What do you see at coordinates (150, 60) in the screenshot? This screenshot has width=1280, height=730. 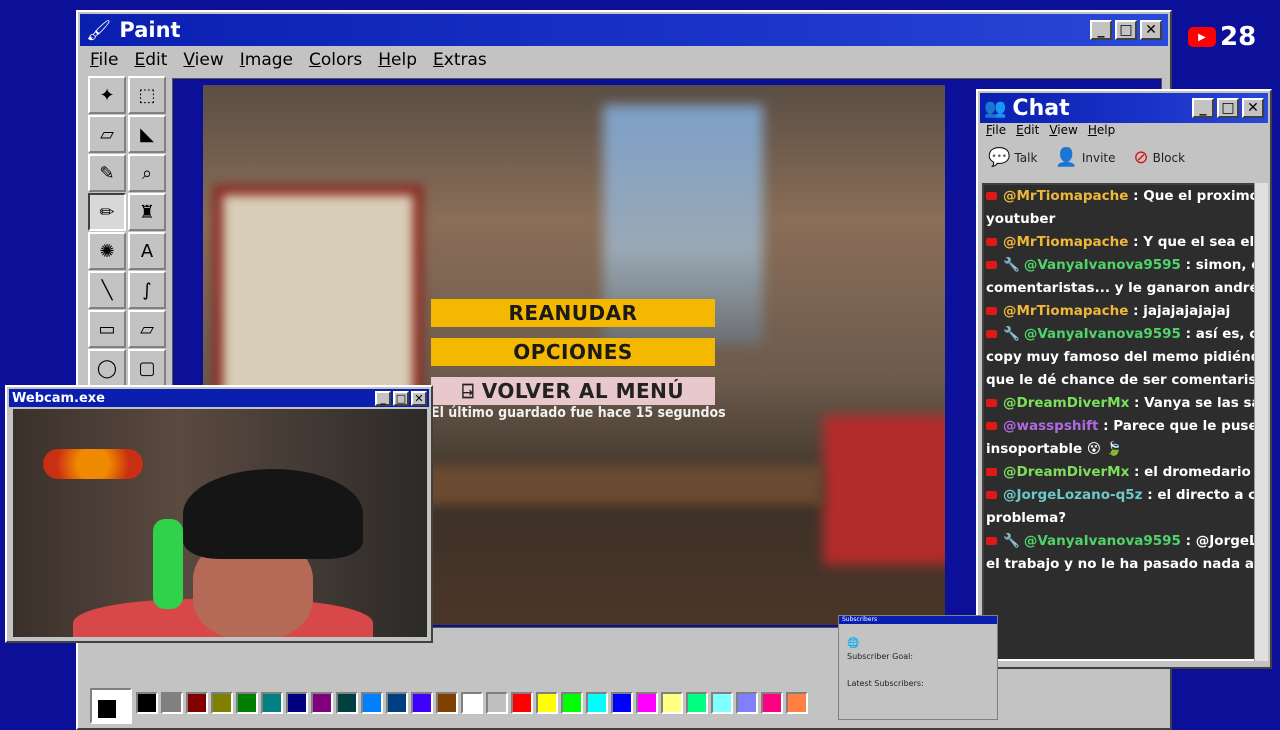 I see `menu-edit: Edit` at bounding box center [150, 60].